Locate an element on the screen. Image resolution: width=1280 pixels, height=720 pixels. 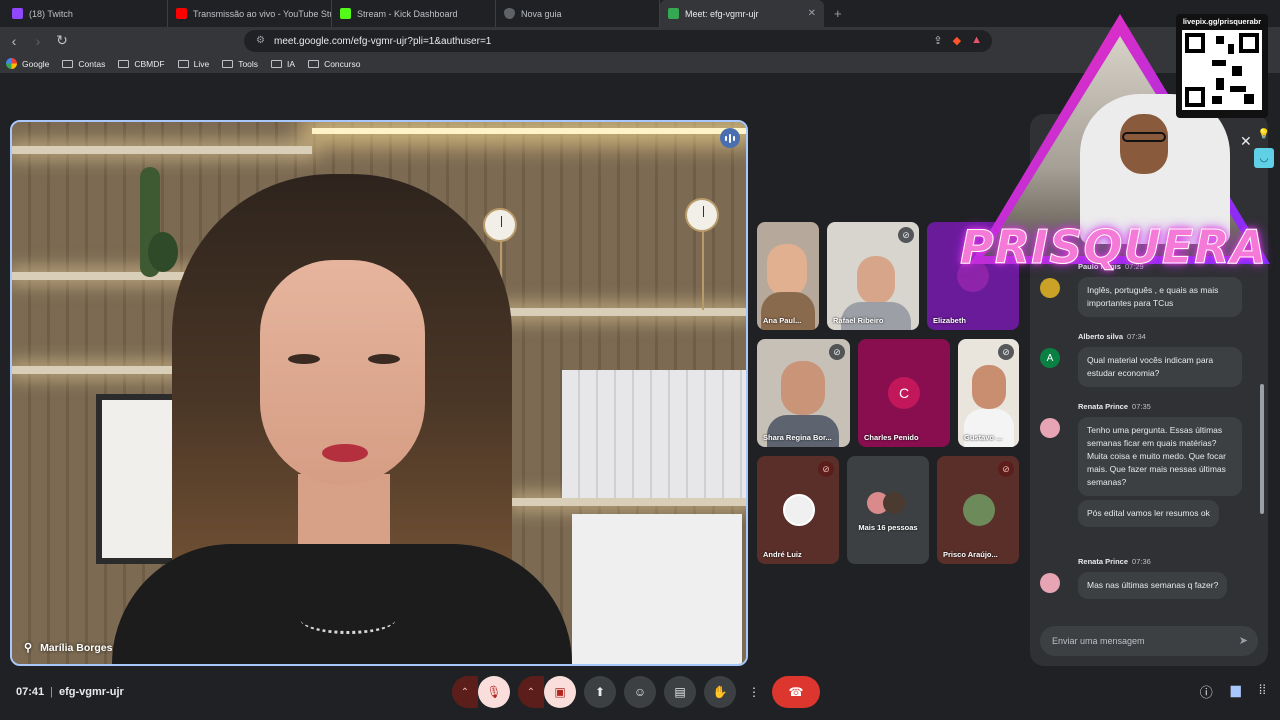
end-call-button: ☎ is located at coordinates (796, 692).